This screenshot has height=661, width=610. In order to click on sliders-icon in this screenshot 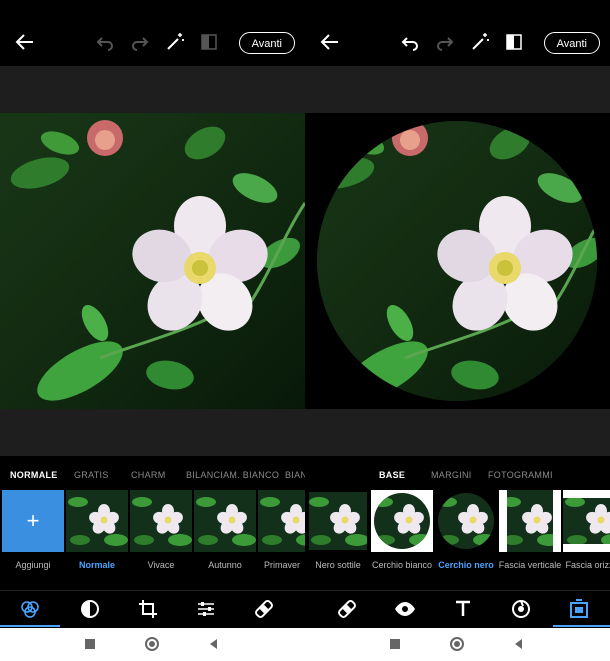, I will do `click(206, 609)`.